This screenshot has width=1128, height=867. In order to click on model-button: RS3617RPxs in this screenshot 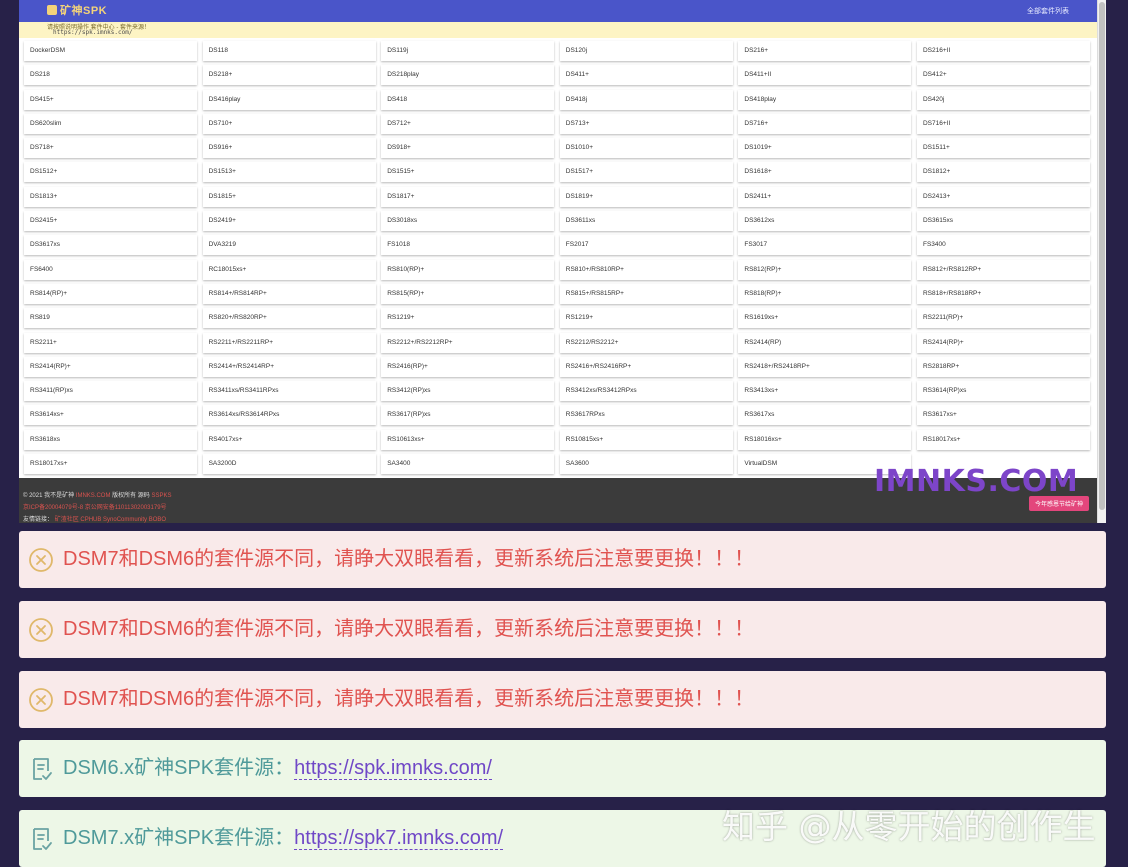, I will do `click(646, 415)`.